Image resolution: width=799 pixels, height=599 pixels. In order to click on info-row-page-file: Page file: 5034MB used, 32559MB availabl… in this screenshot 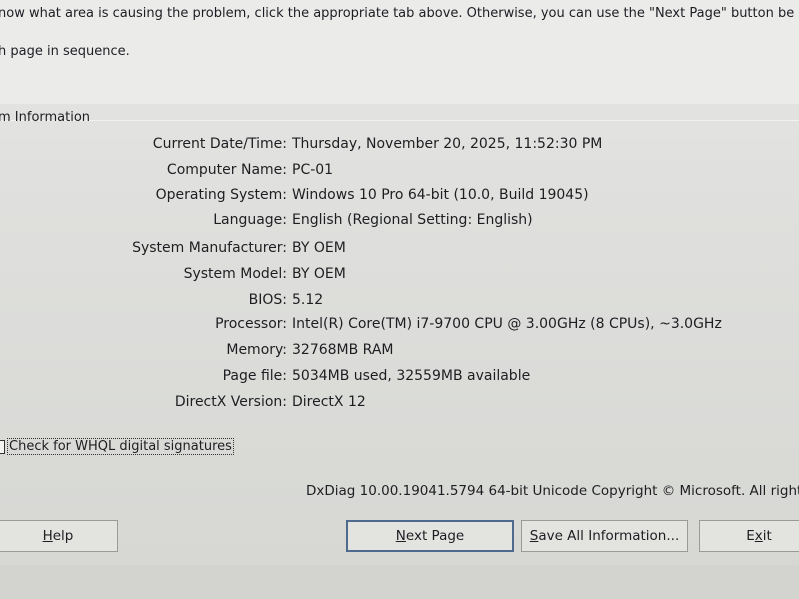, I will do `click(399, 378)`.